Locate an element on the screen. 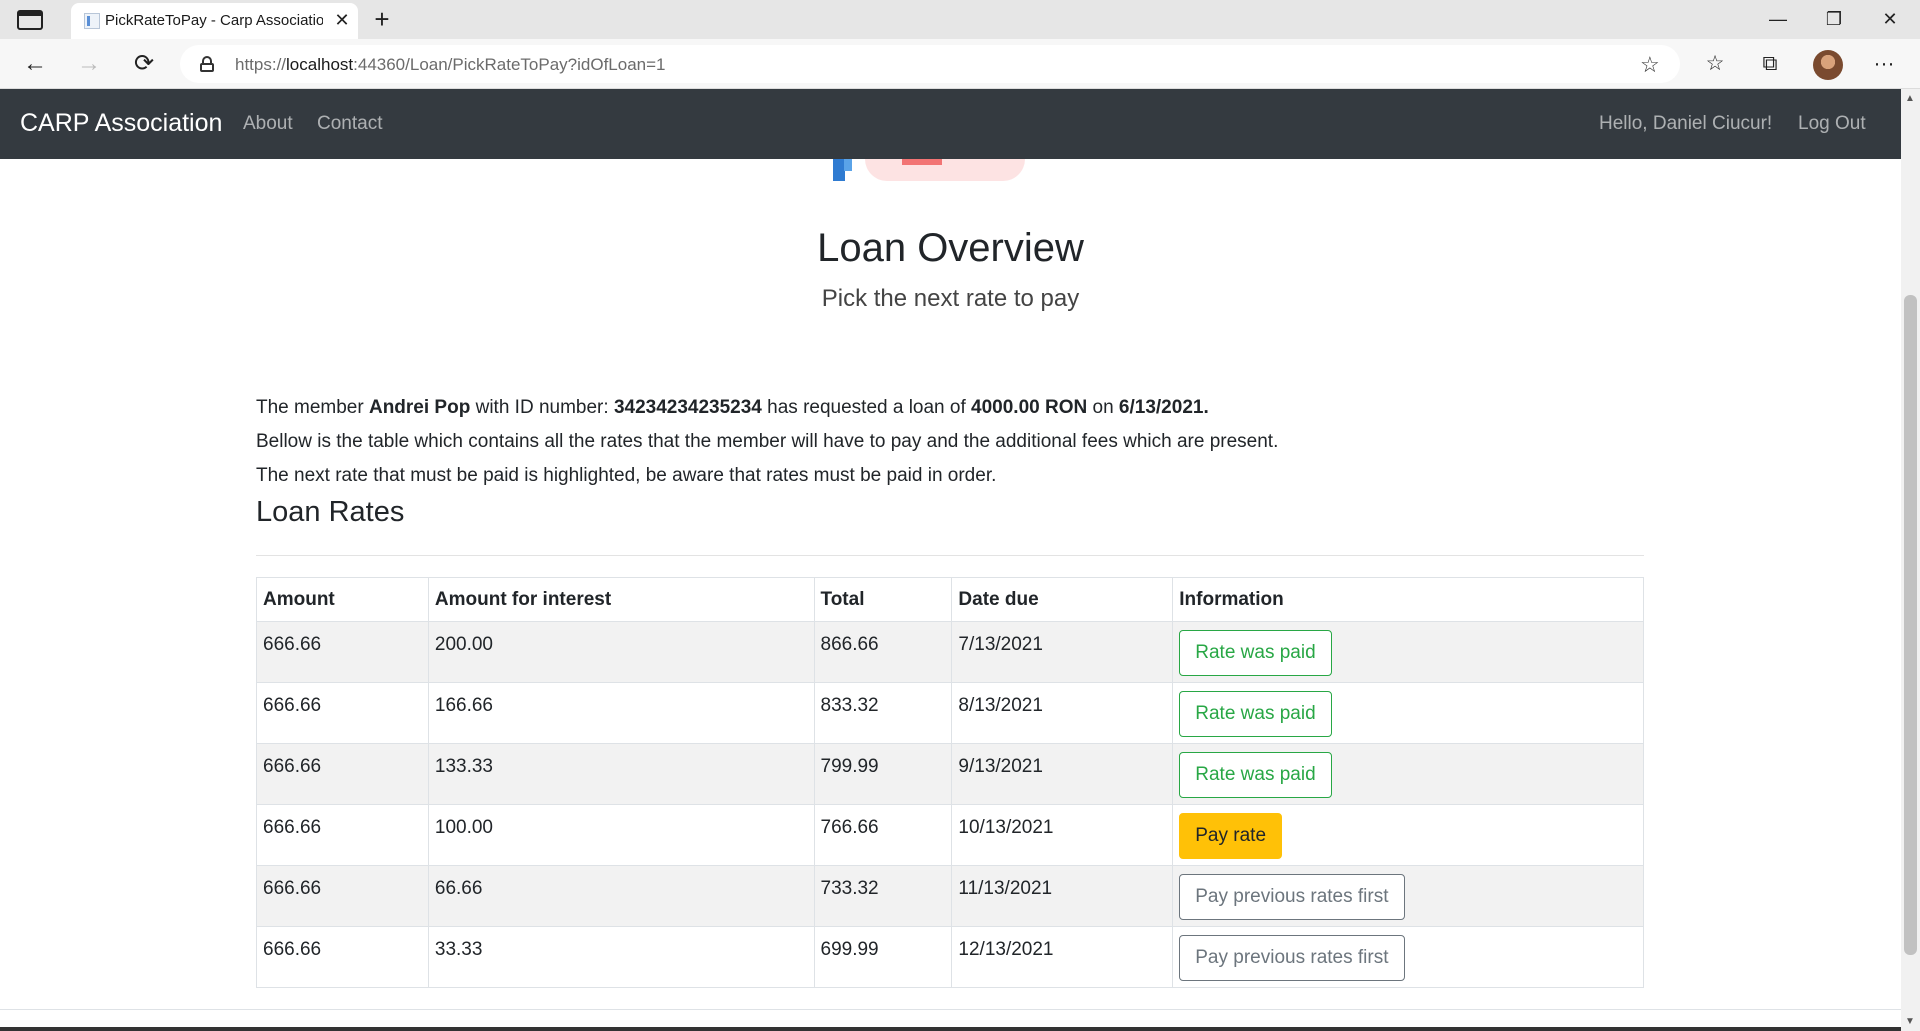  interest-cell: 133.33 is located at coordinates (621, 774).